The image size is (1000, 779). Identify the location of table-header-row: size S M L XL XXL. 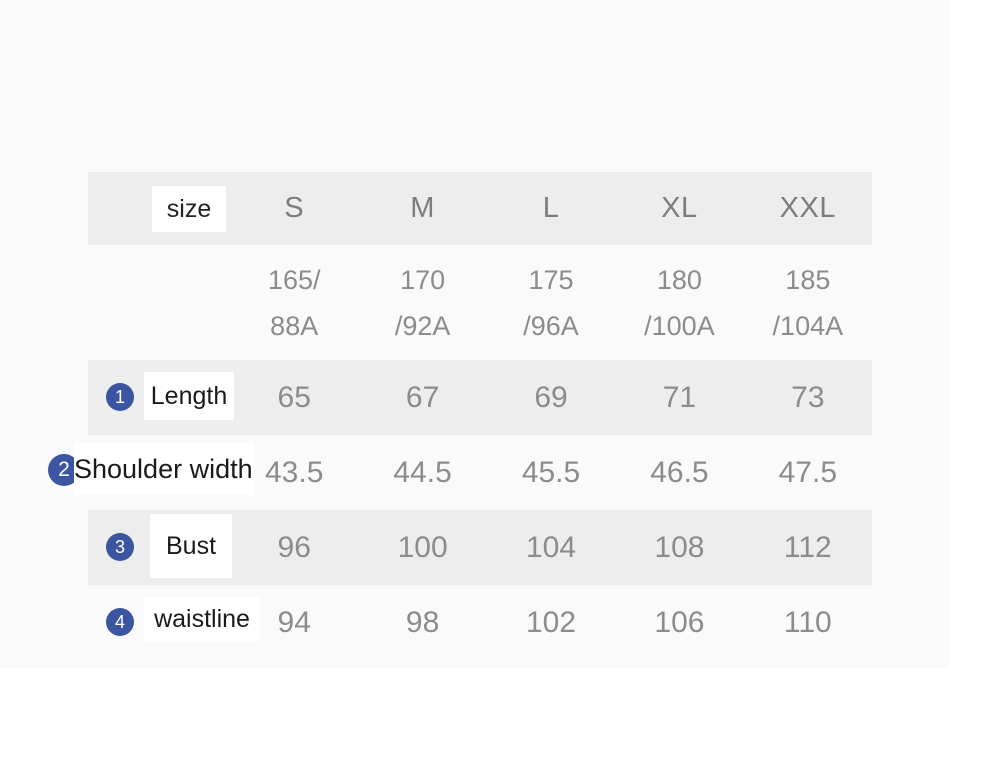
(480, 208).